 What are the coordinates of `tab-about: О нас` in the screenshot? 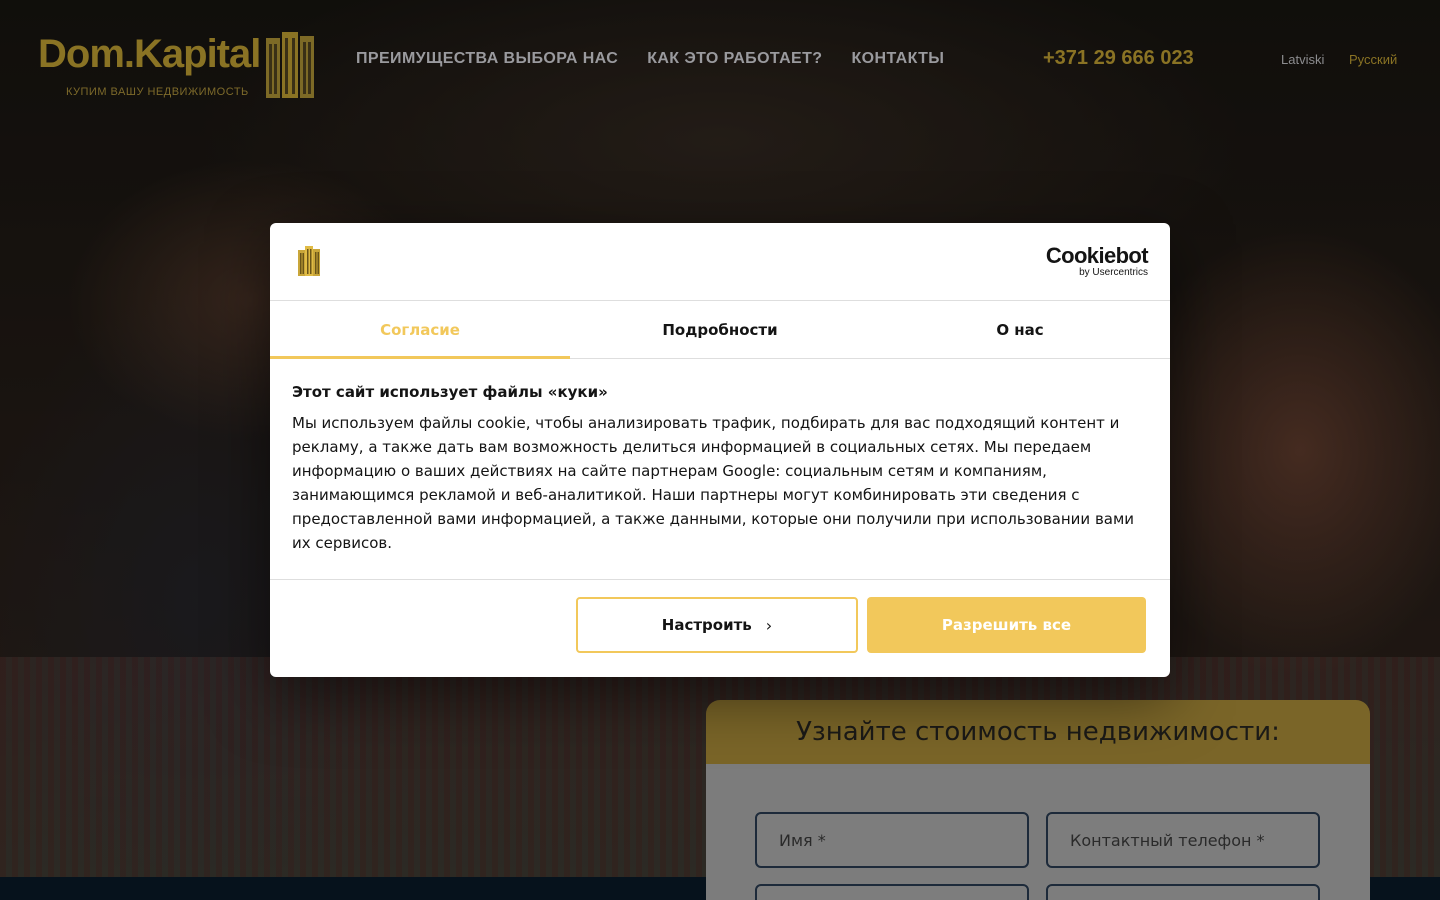 It's located at (1020, 329).